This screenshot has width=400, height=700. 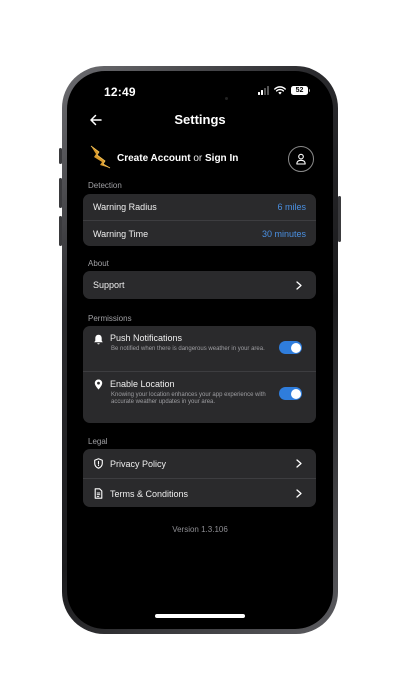 I want to click on warning-time-value: 30 minutes, so click(x=284, y=234).